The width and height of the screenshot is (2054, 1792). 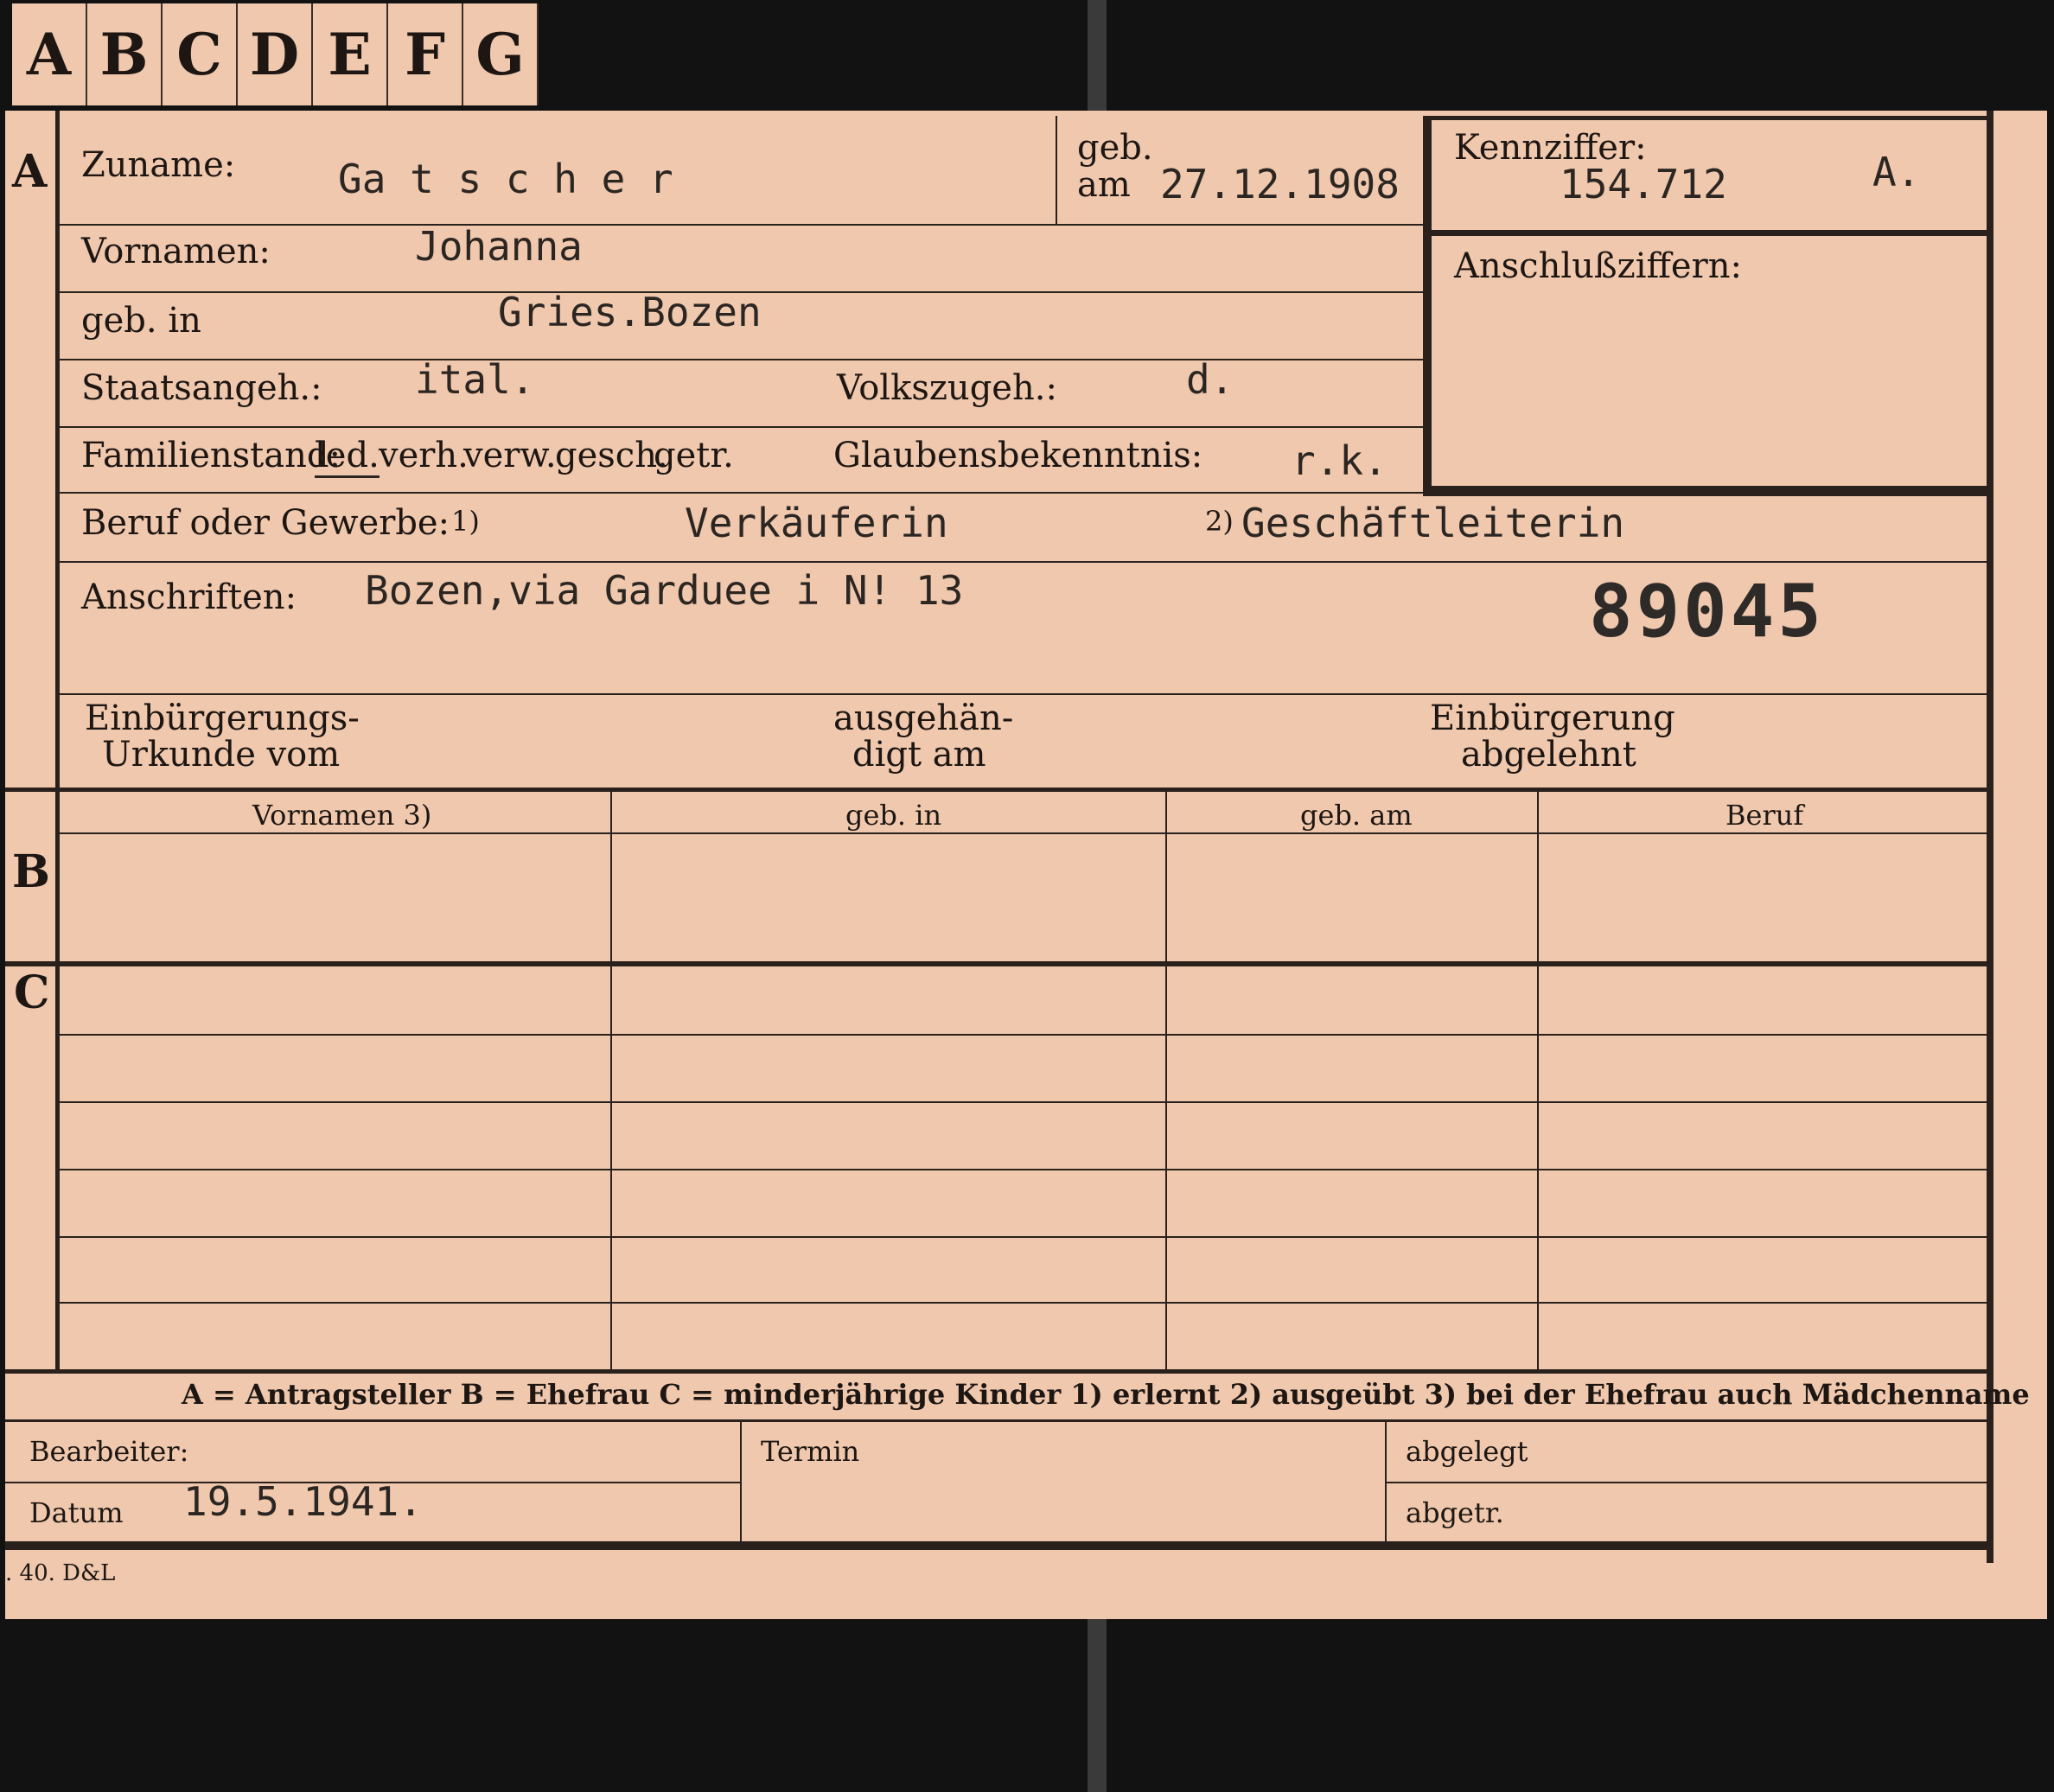 What do you see at coordinates (1428, 306) in the screenshot?
I see `kennziffer-box-left` at bounding box center [1428, 306].